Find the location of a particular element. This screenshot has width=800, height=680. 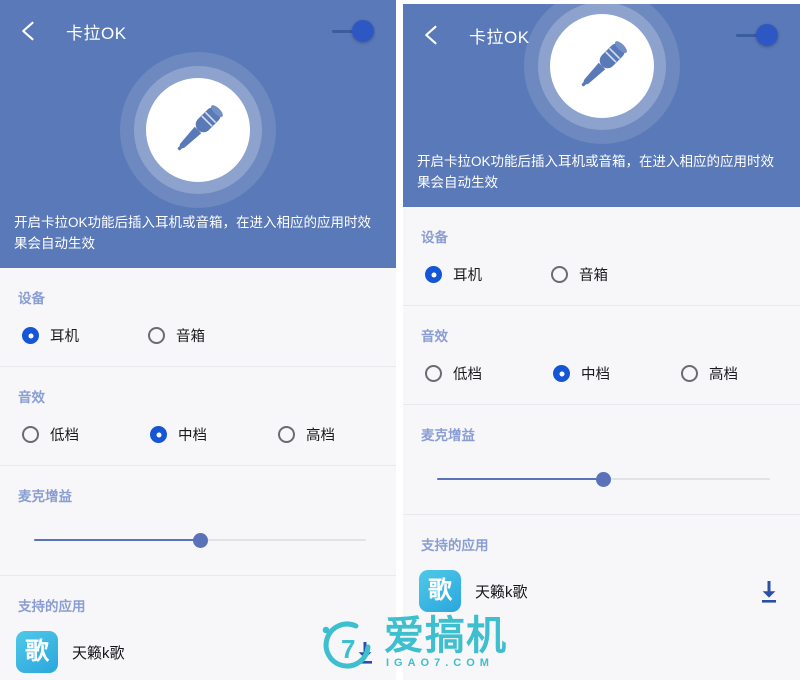

hero-header-right: 卡拉OK 开启卡拉OK功能后插入耳机或音箱，在进入相应的应用时效果会自动生效 is located at coordinates (601, 105).